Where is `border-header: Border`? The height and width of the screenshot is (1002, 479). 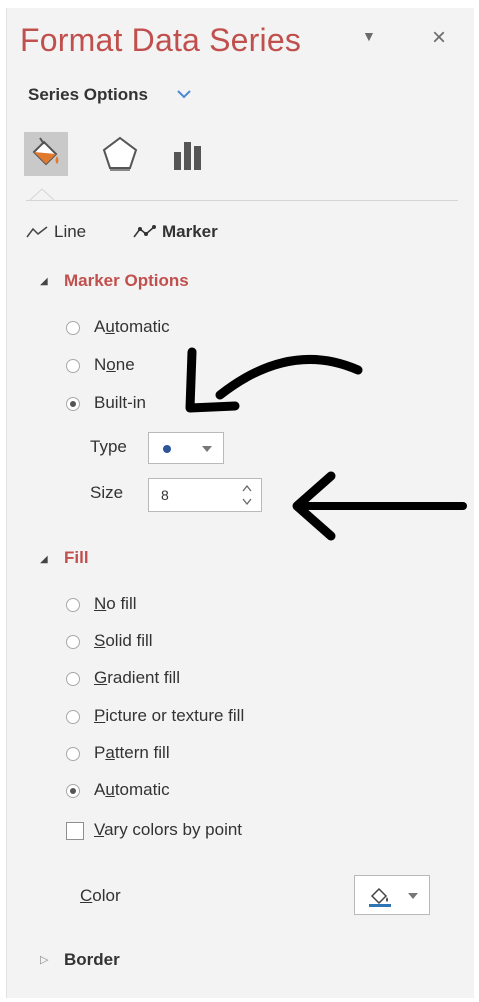 border-header: Border is located at coordinates (92, 960).